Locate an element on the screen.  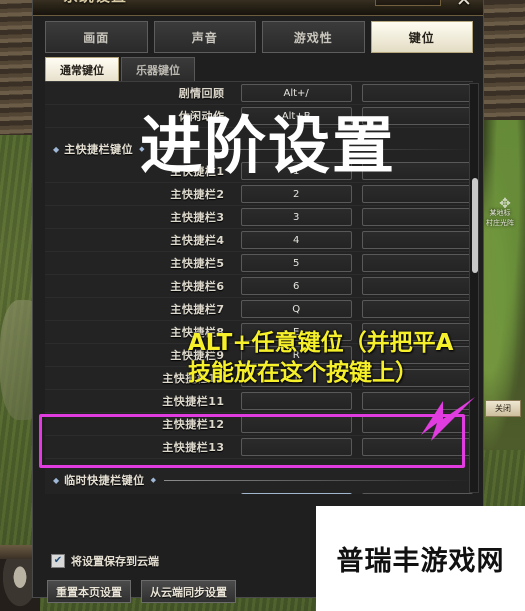
game-close-button: 关闭 is located at coordinates (503, 408).